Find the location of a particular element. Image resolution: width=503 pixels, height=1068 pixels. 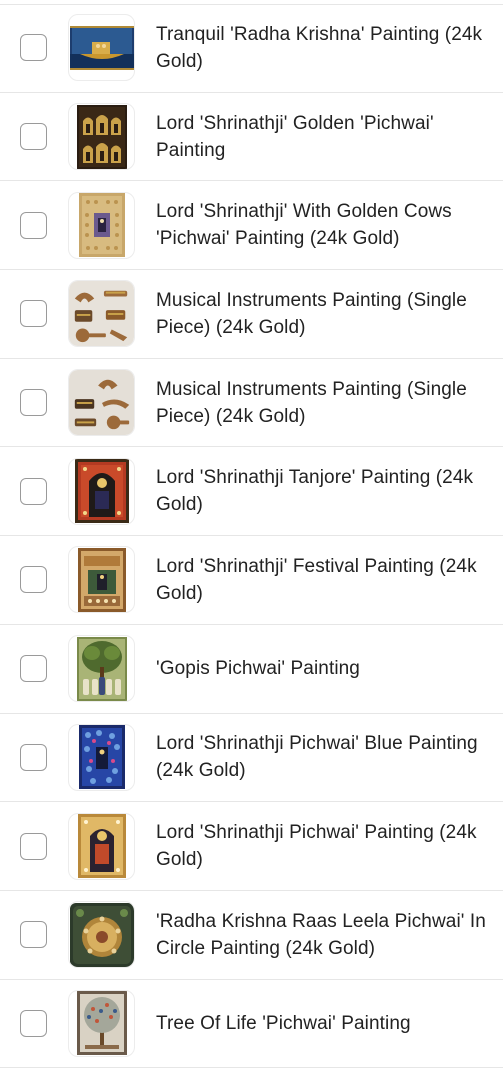

festival-painting-icon is located at coordinates (101, 579).